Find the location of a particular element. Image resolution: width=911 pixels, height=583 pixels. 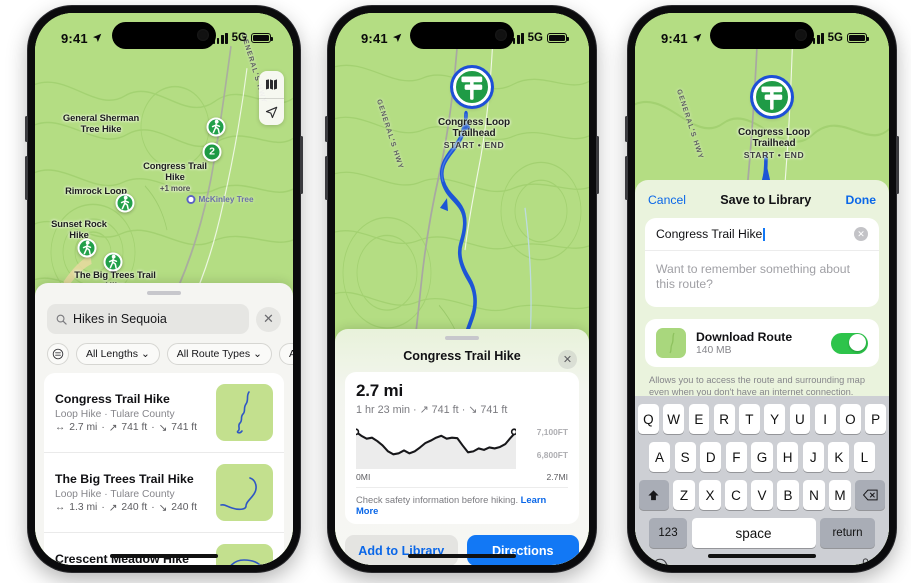

key-c: C is located at coordinates (736, 495).